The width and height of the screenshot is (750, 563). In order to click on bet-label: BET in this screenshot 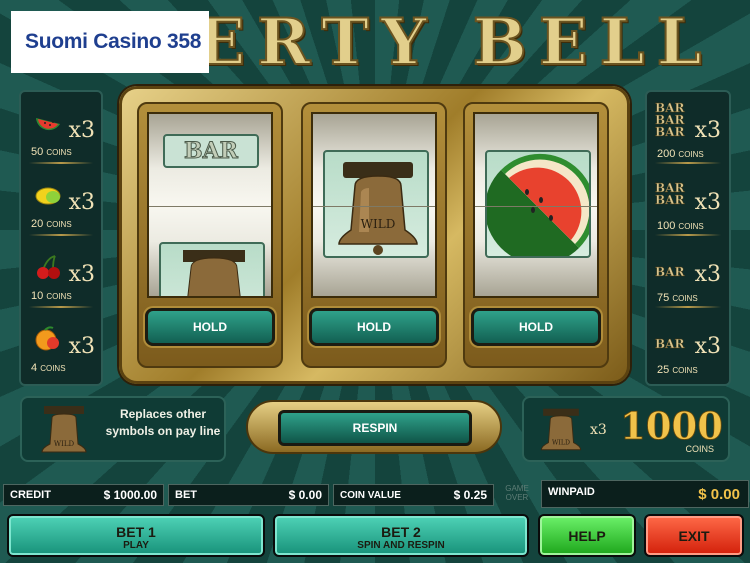, I will do `click(186, 495)`.